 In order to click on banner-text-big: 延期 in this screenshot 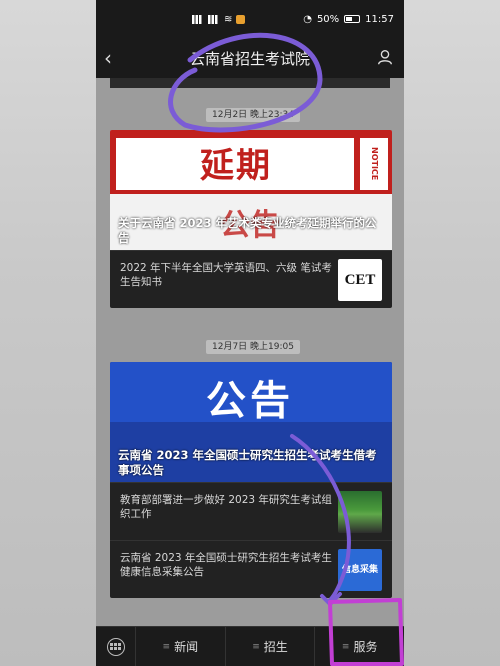, I will do `click(236, 166)`.